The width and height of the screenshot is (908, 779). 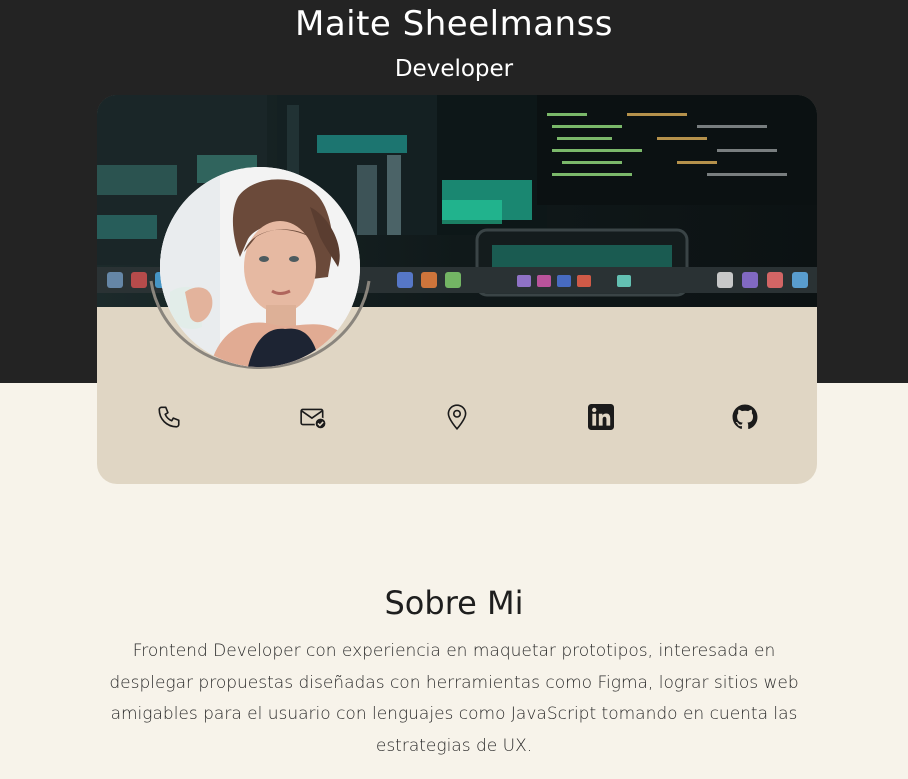 I want to click on mail-check-icon, so click(x=313, y=417).